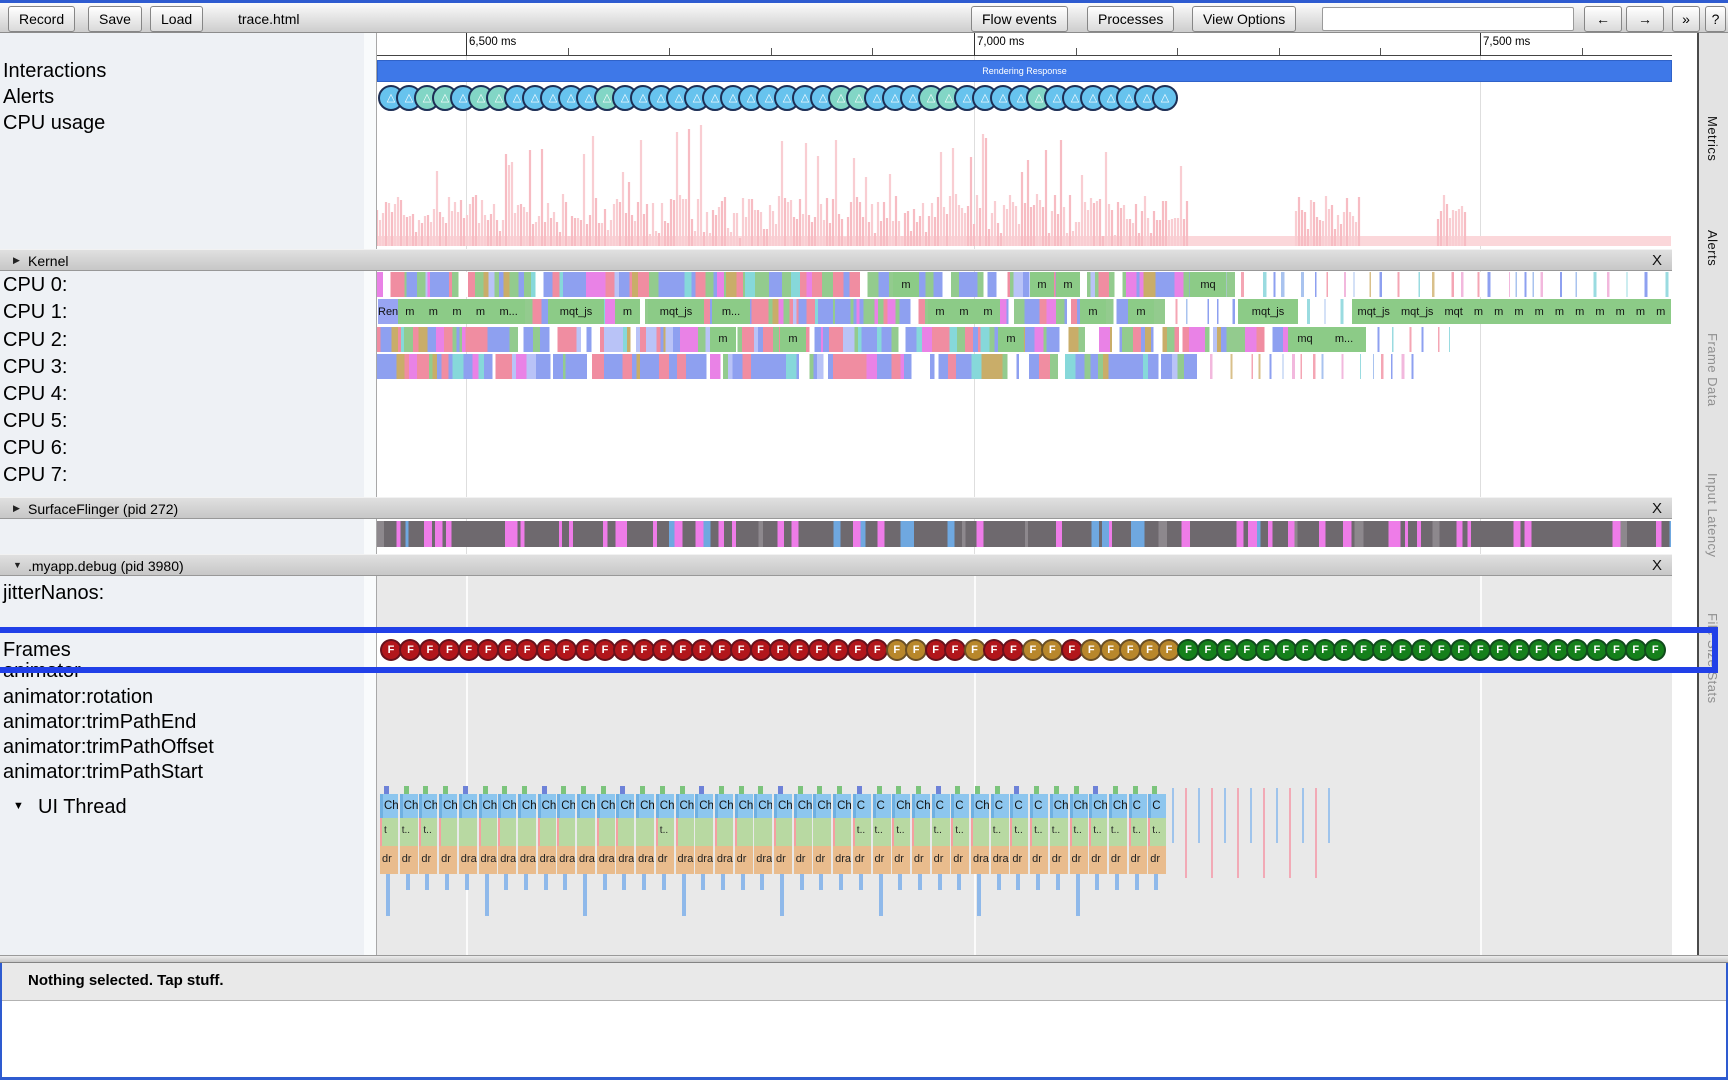  What do you see at coordinates (864, 959) in the screenshot?
I see `panel-splitter` at bounding box center [864, 959].